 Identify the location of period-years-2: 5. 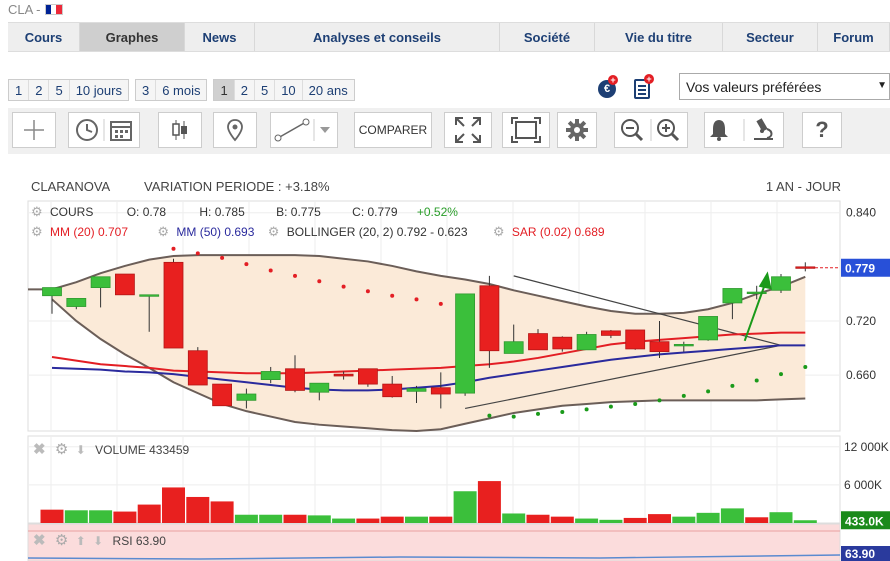
(265, 90).